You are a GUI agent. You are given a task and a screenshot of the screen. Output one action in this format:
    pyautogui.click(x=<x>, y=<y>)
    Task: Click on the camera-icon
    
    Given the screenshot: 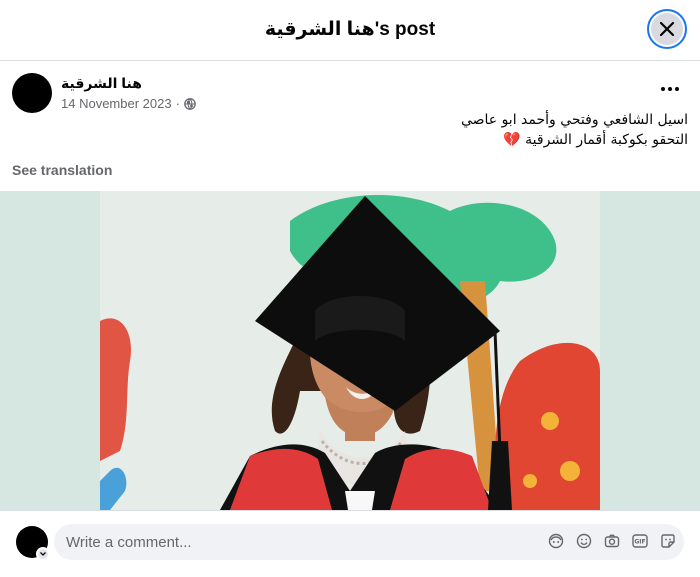 What is the action you would take?
    pyautogui.click(x=612, y=541)
    